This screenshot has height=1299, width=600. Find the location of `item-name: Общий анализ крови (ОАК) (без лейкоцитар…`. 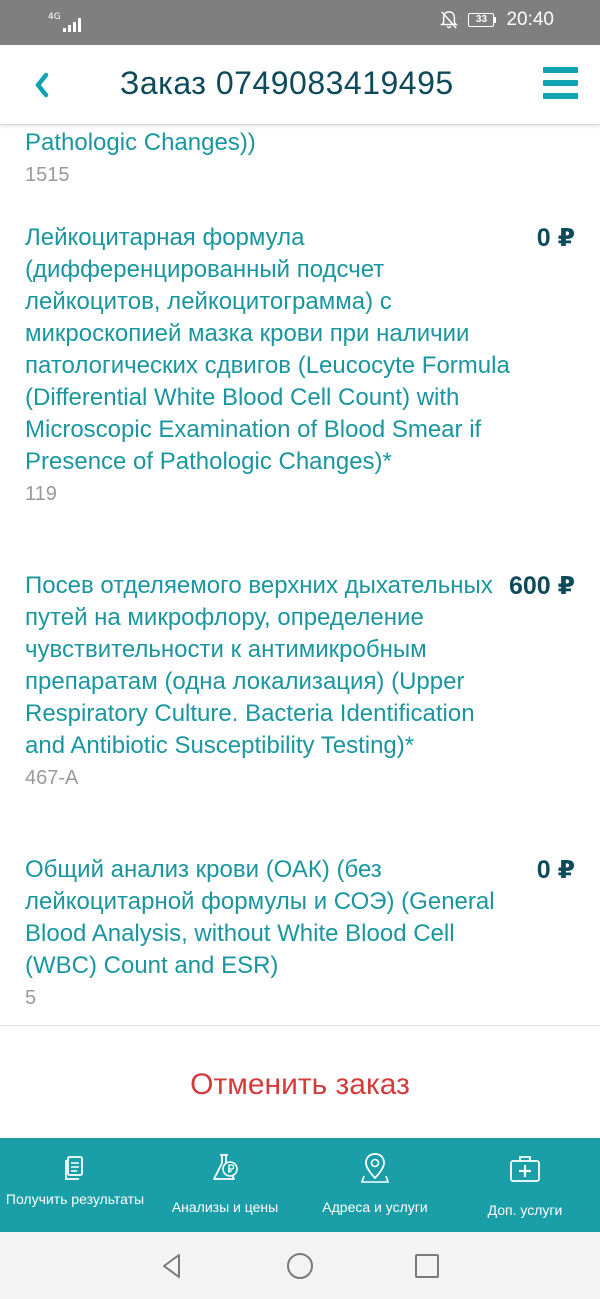

item-name: Общий анализ крови (ОАК) (без лейкоцитар… is located at coordinates (260, 917).